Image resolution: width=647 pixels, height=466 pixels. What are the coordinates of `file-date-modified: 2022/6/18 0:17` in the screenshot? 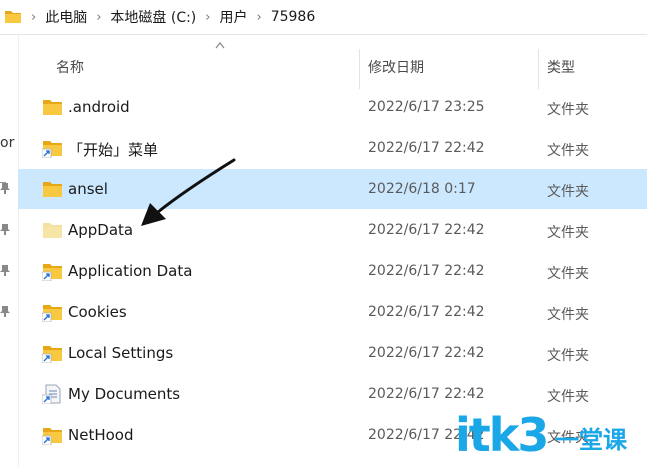 It's located at (422, 189).